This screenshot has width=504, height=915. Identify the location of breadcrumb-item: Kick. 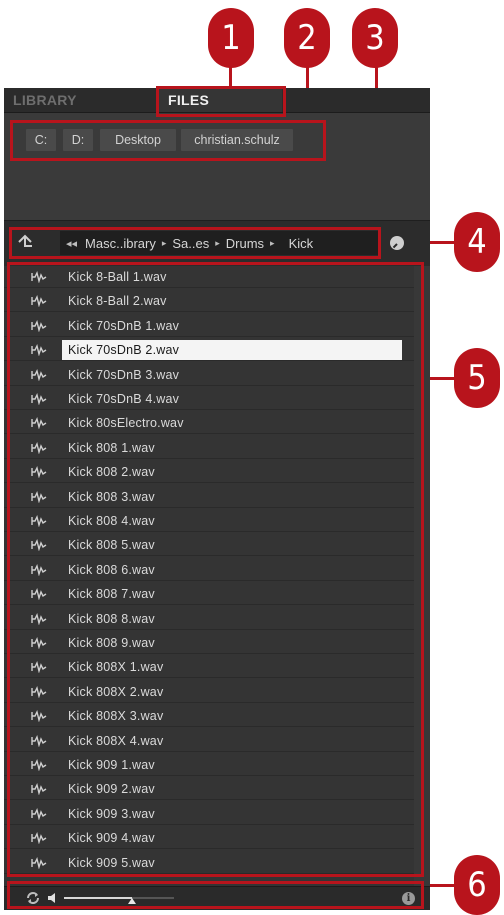
(301, 243).